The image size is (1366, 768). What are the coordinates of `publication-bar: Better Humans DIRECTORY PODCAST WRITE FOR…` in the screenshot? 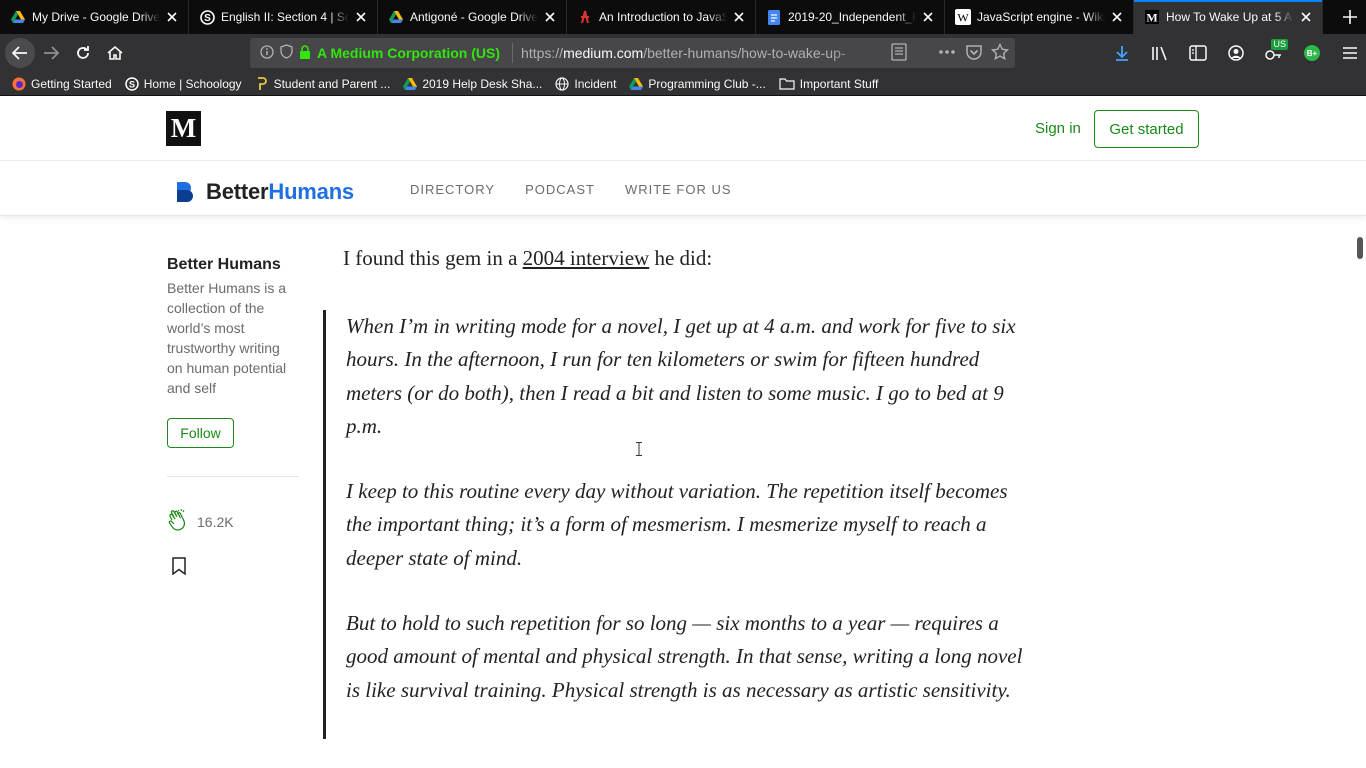 It's located at (683, 188).